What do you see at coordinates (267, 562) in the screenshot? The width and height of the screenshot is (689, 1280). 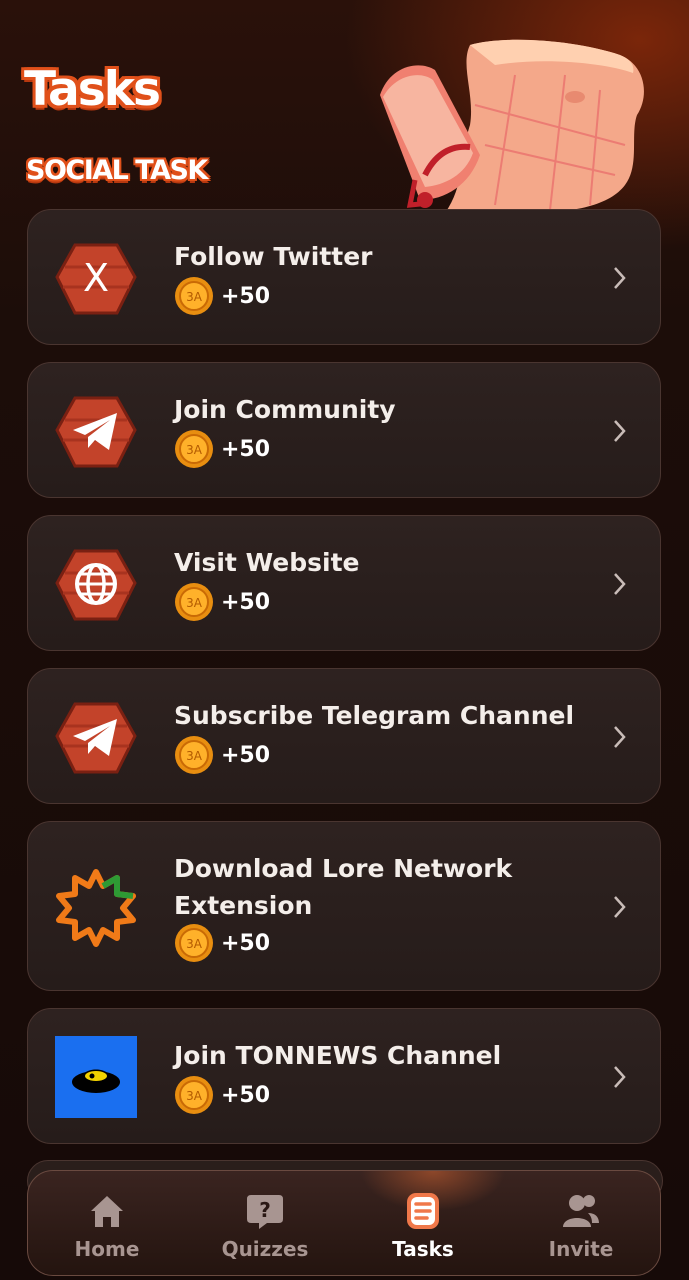 I see `task-name: Visit Website` at bounding box center [267, 562].